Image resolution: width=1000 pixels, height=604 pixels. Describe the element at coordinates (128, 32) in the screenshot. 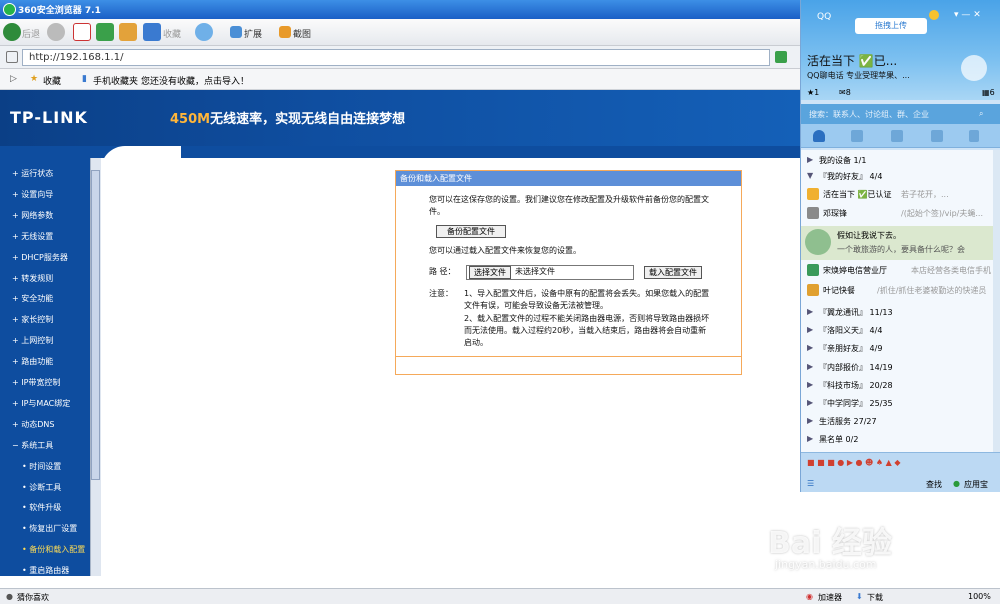

I see `home-icon` at that location.